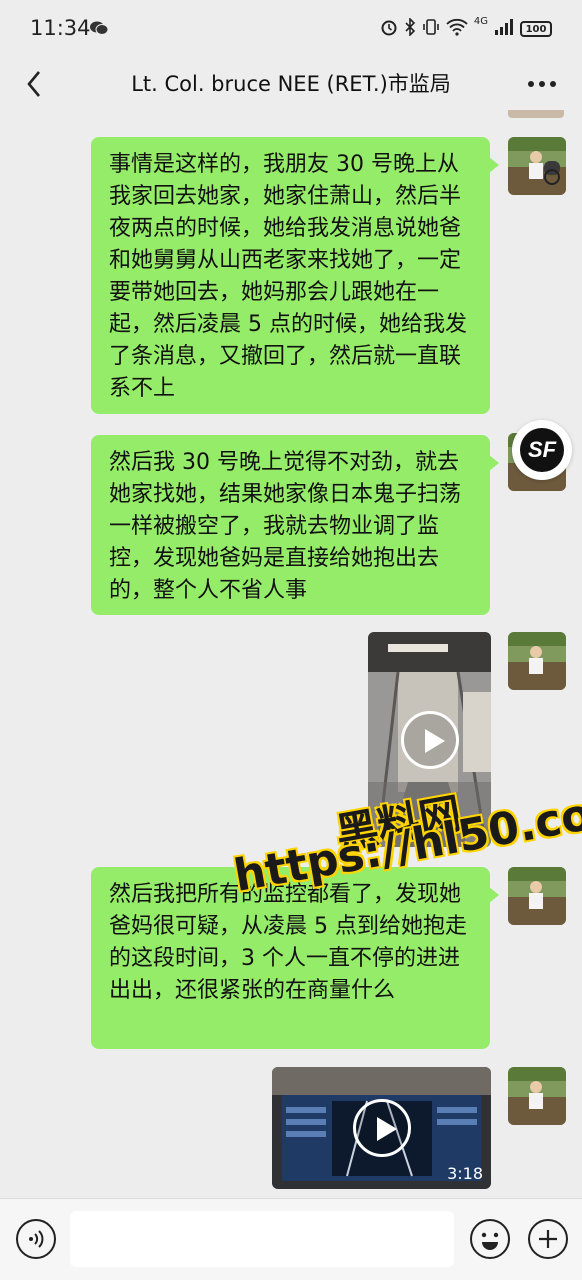 This screenshot has width=582, height=1280. What do you see at coordinates (410, 28) in the screenshot?
I see `bluetooth-icon` at bounding box center [410, 28].